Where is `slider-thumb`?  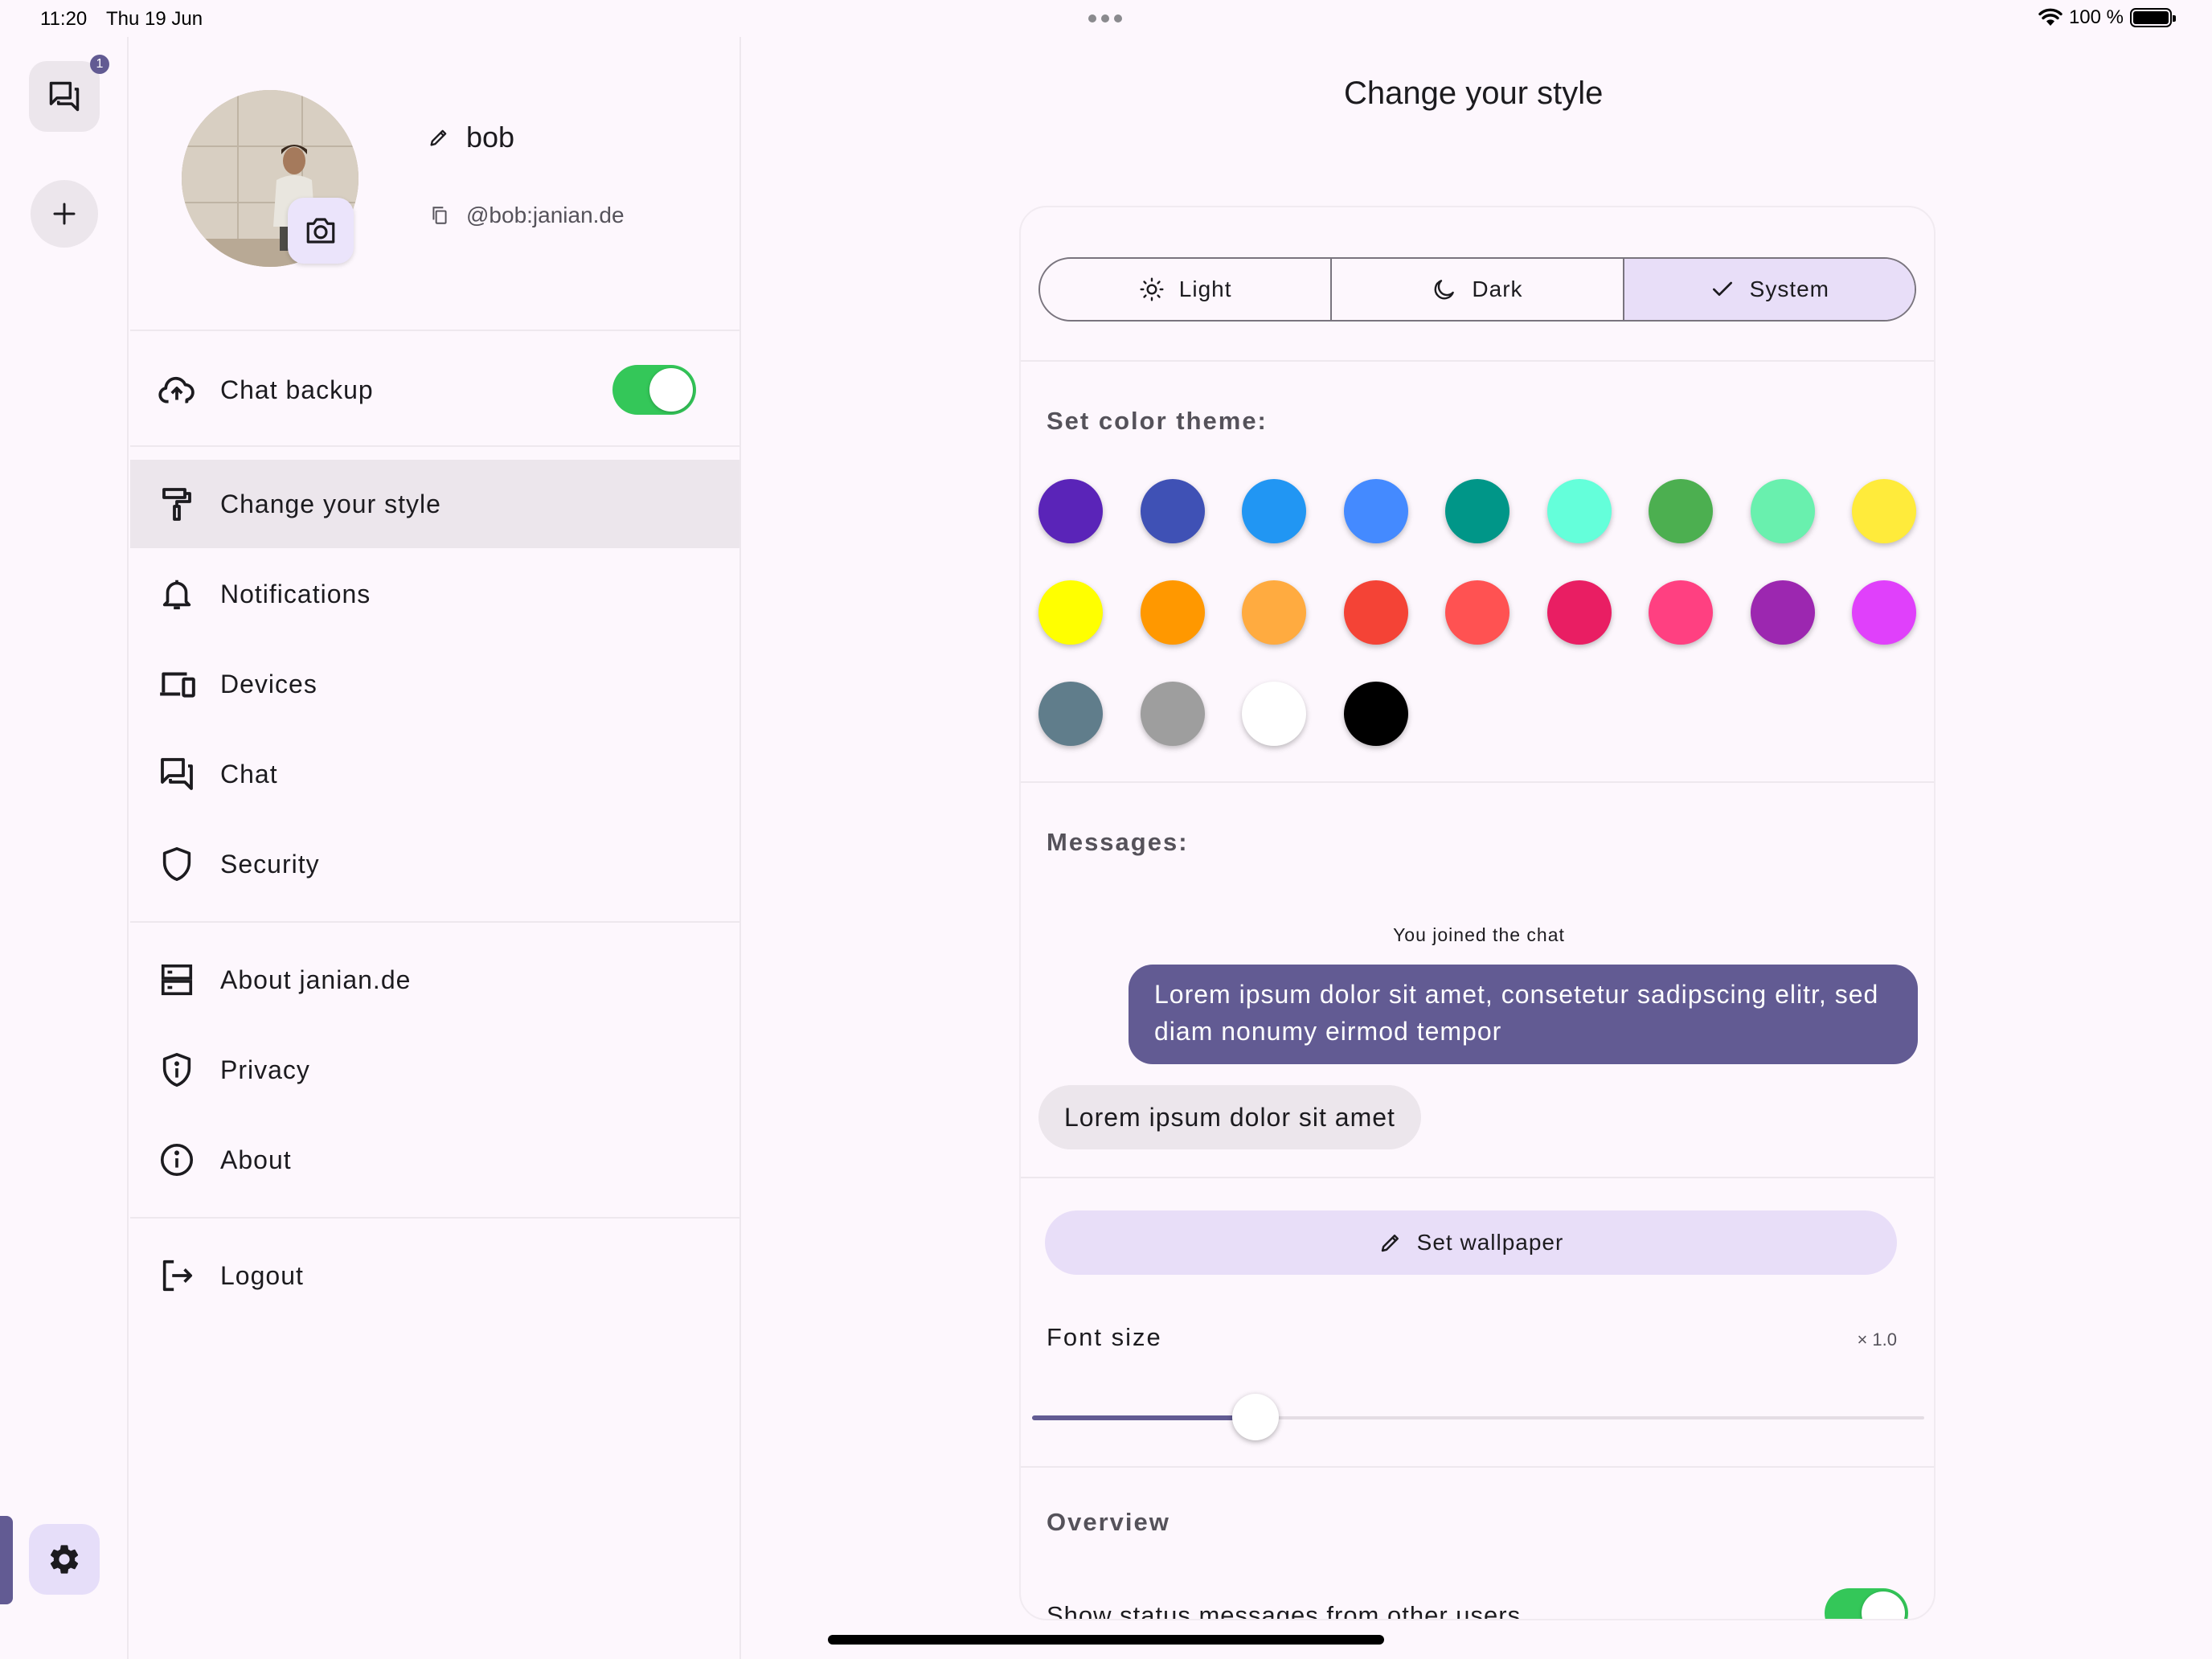
slider-thumb is located at coordinates (1255, 1417).